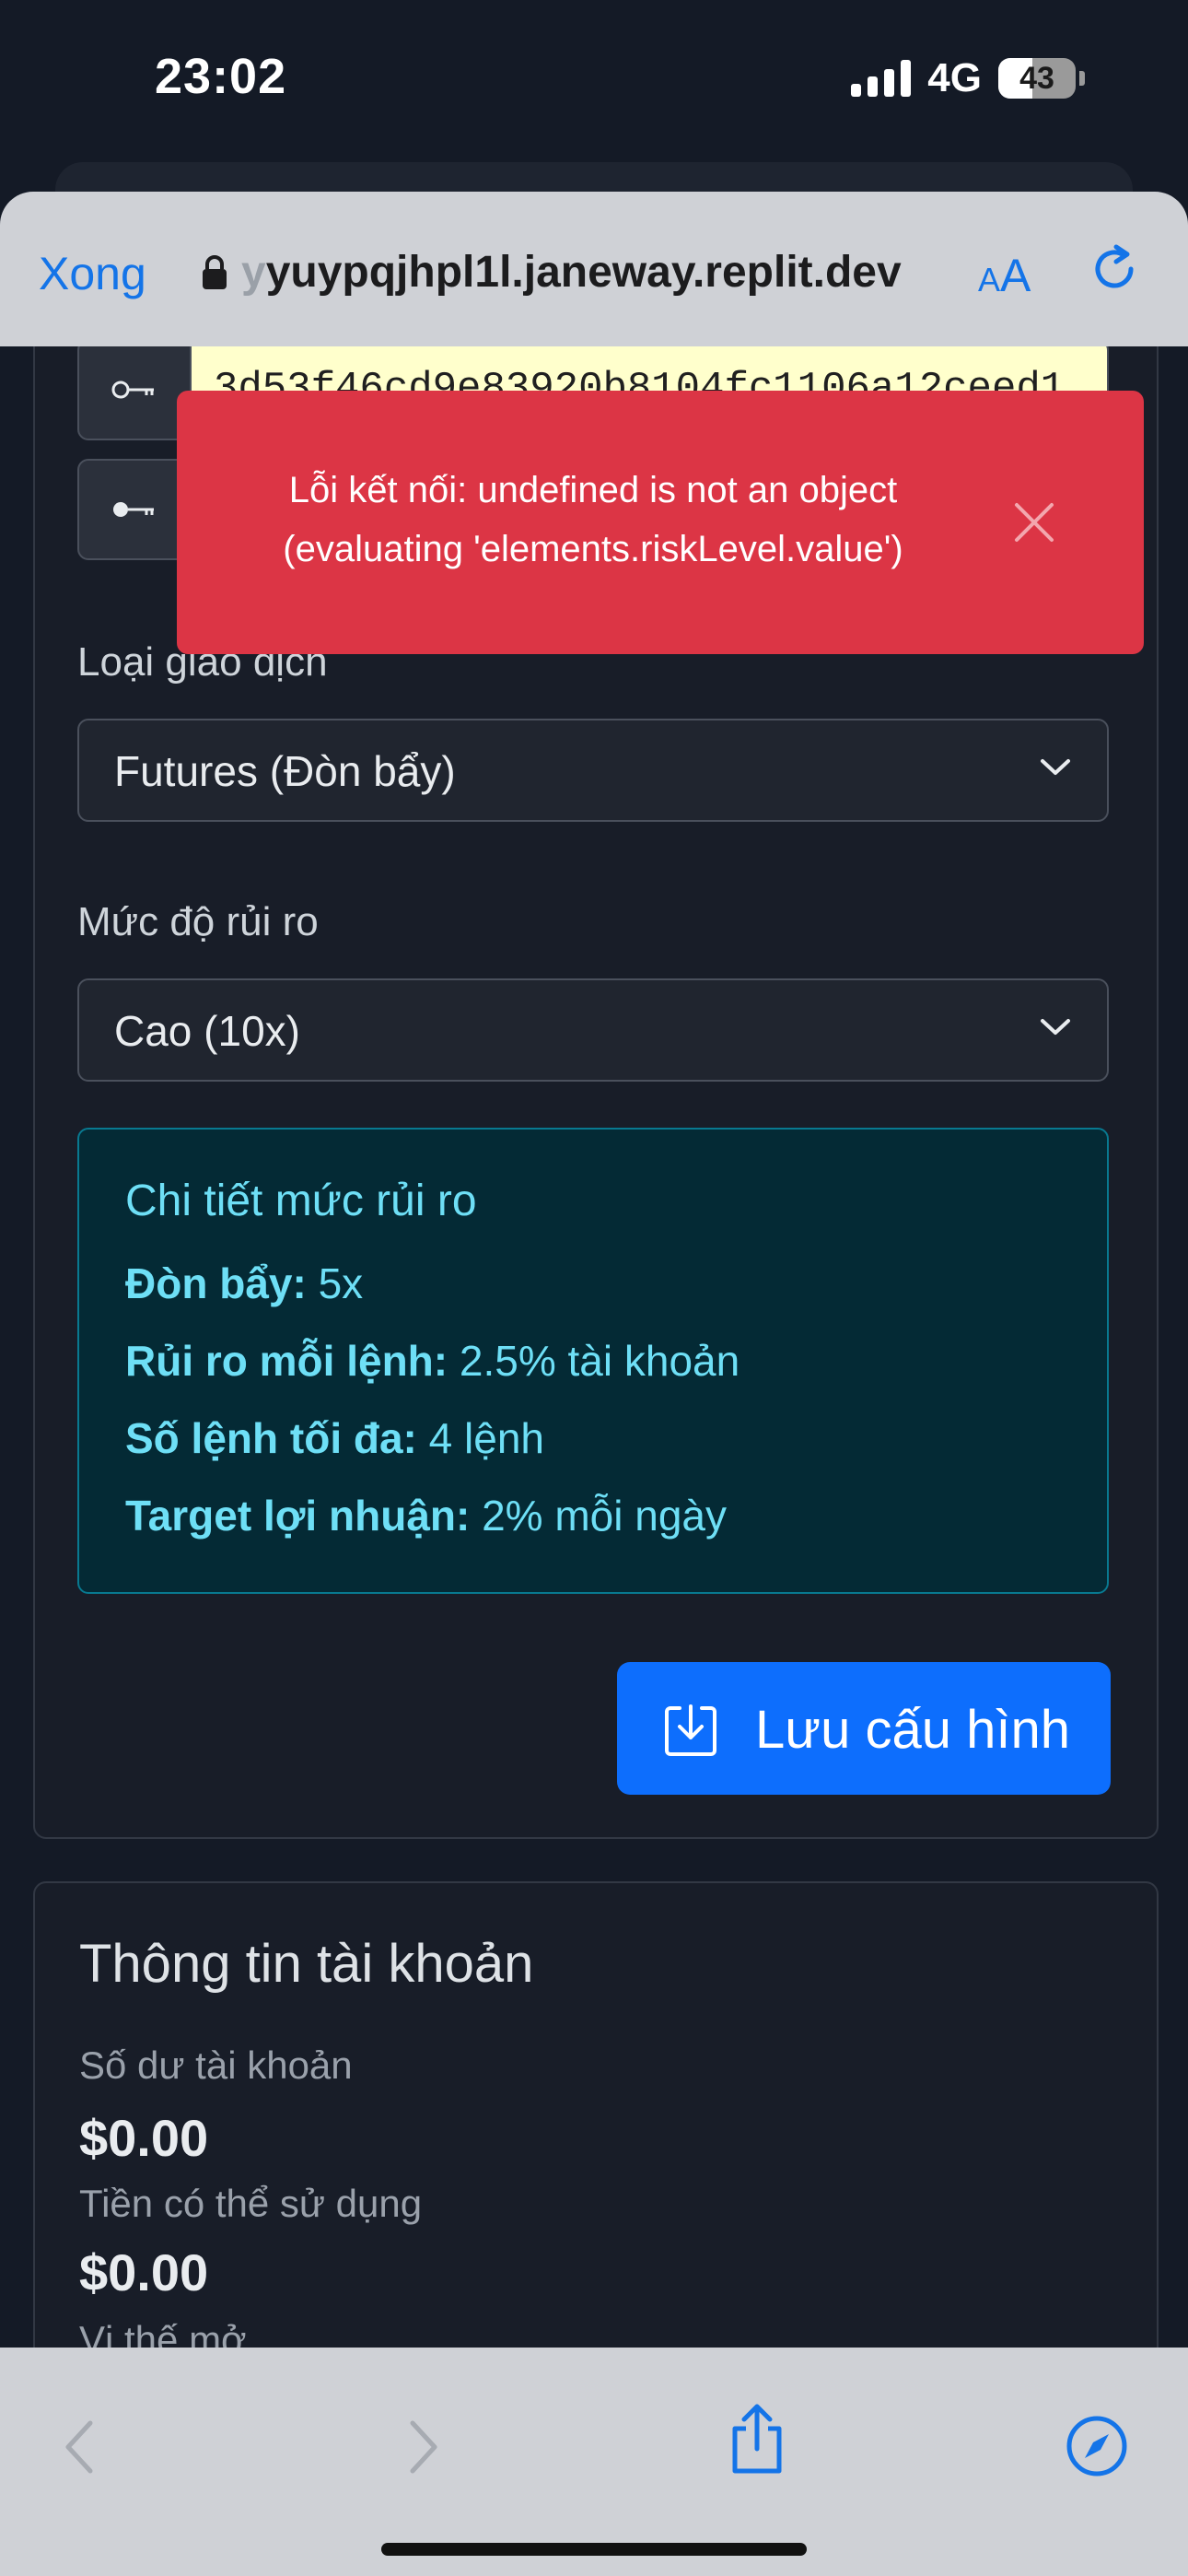 Image resolution: width=1188 pixels, height=2576 pixels. Describe the element at coordinates (1116, 269) in the screenshot. I see `reload-icon` at that location.